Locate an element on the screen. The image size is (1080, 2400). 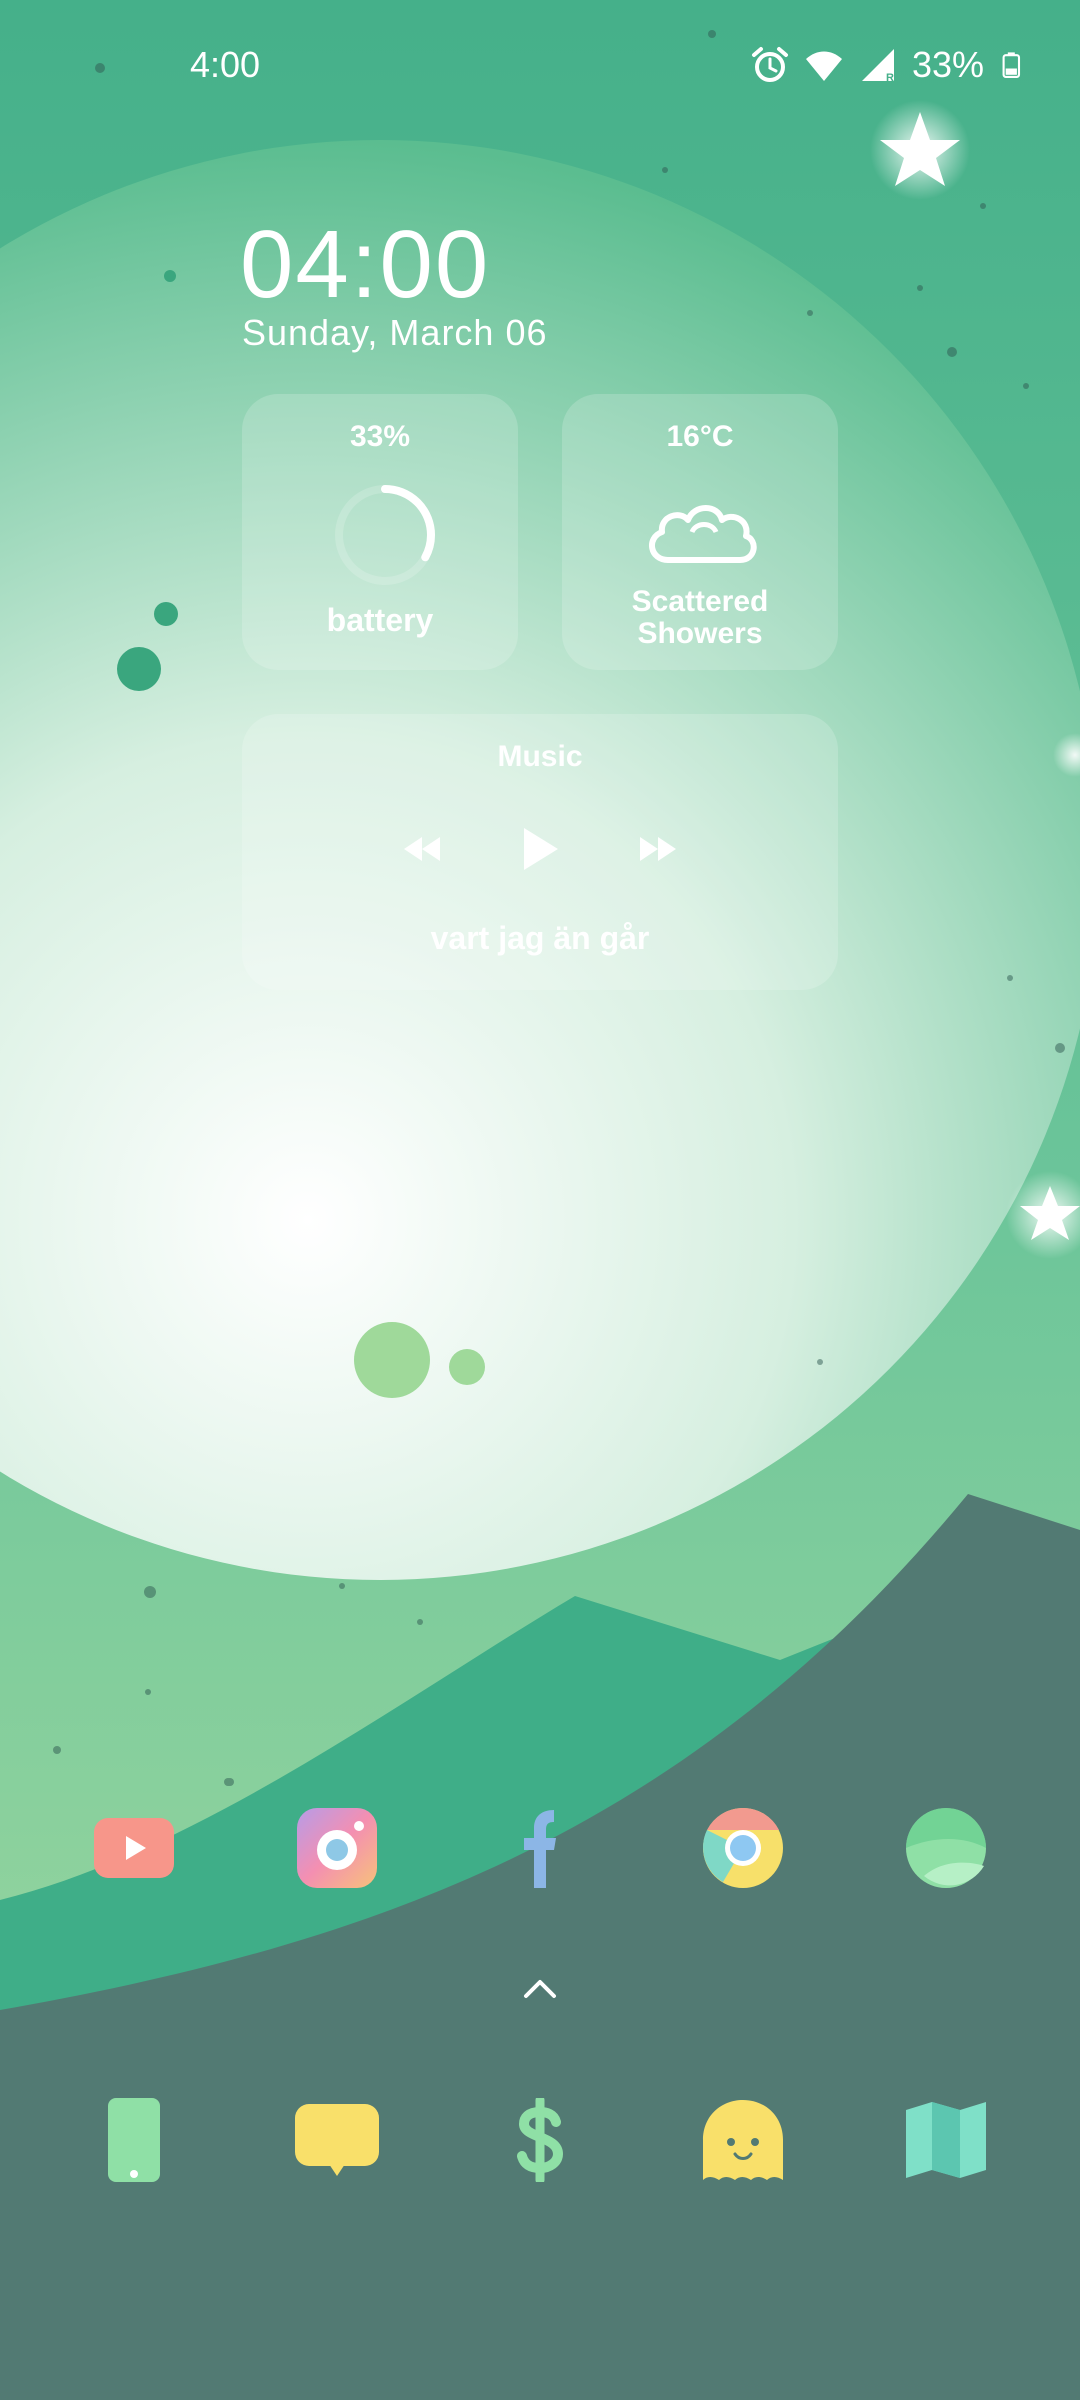
weather-widget: 16°C Scattered Showers is located at coordinates (700, 532).